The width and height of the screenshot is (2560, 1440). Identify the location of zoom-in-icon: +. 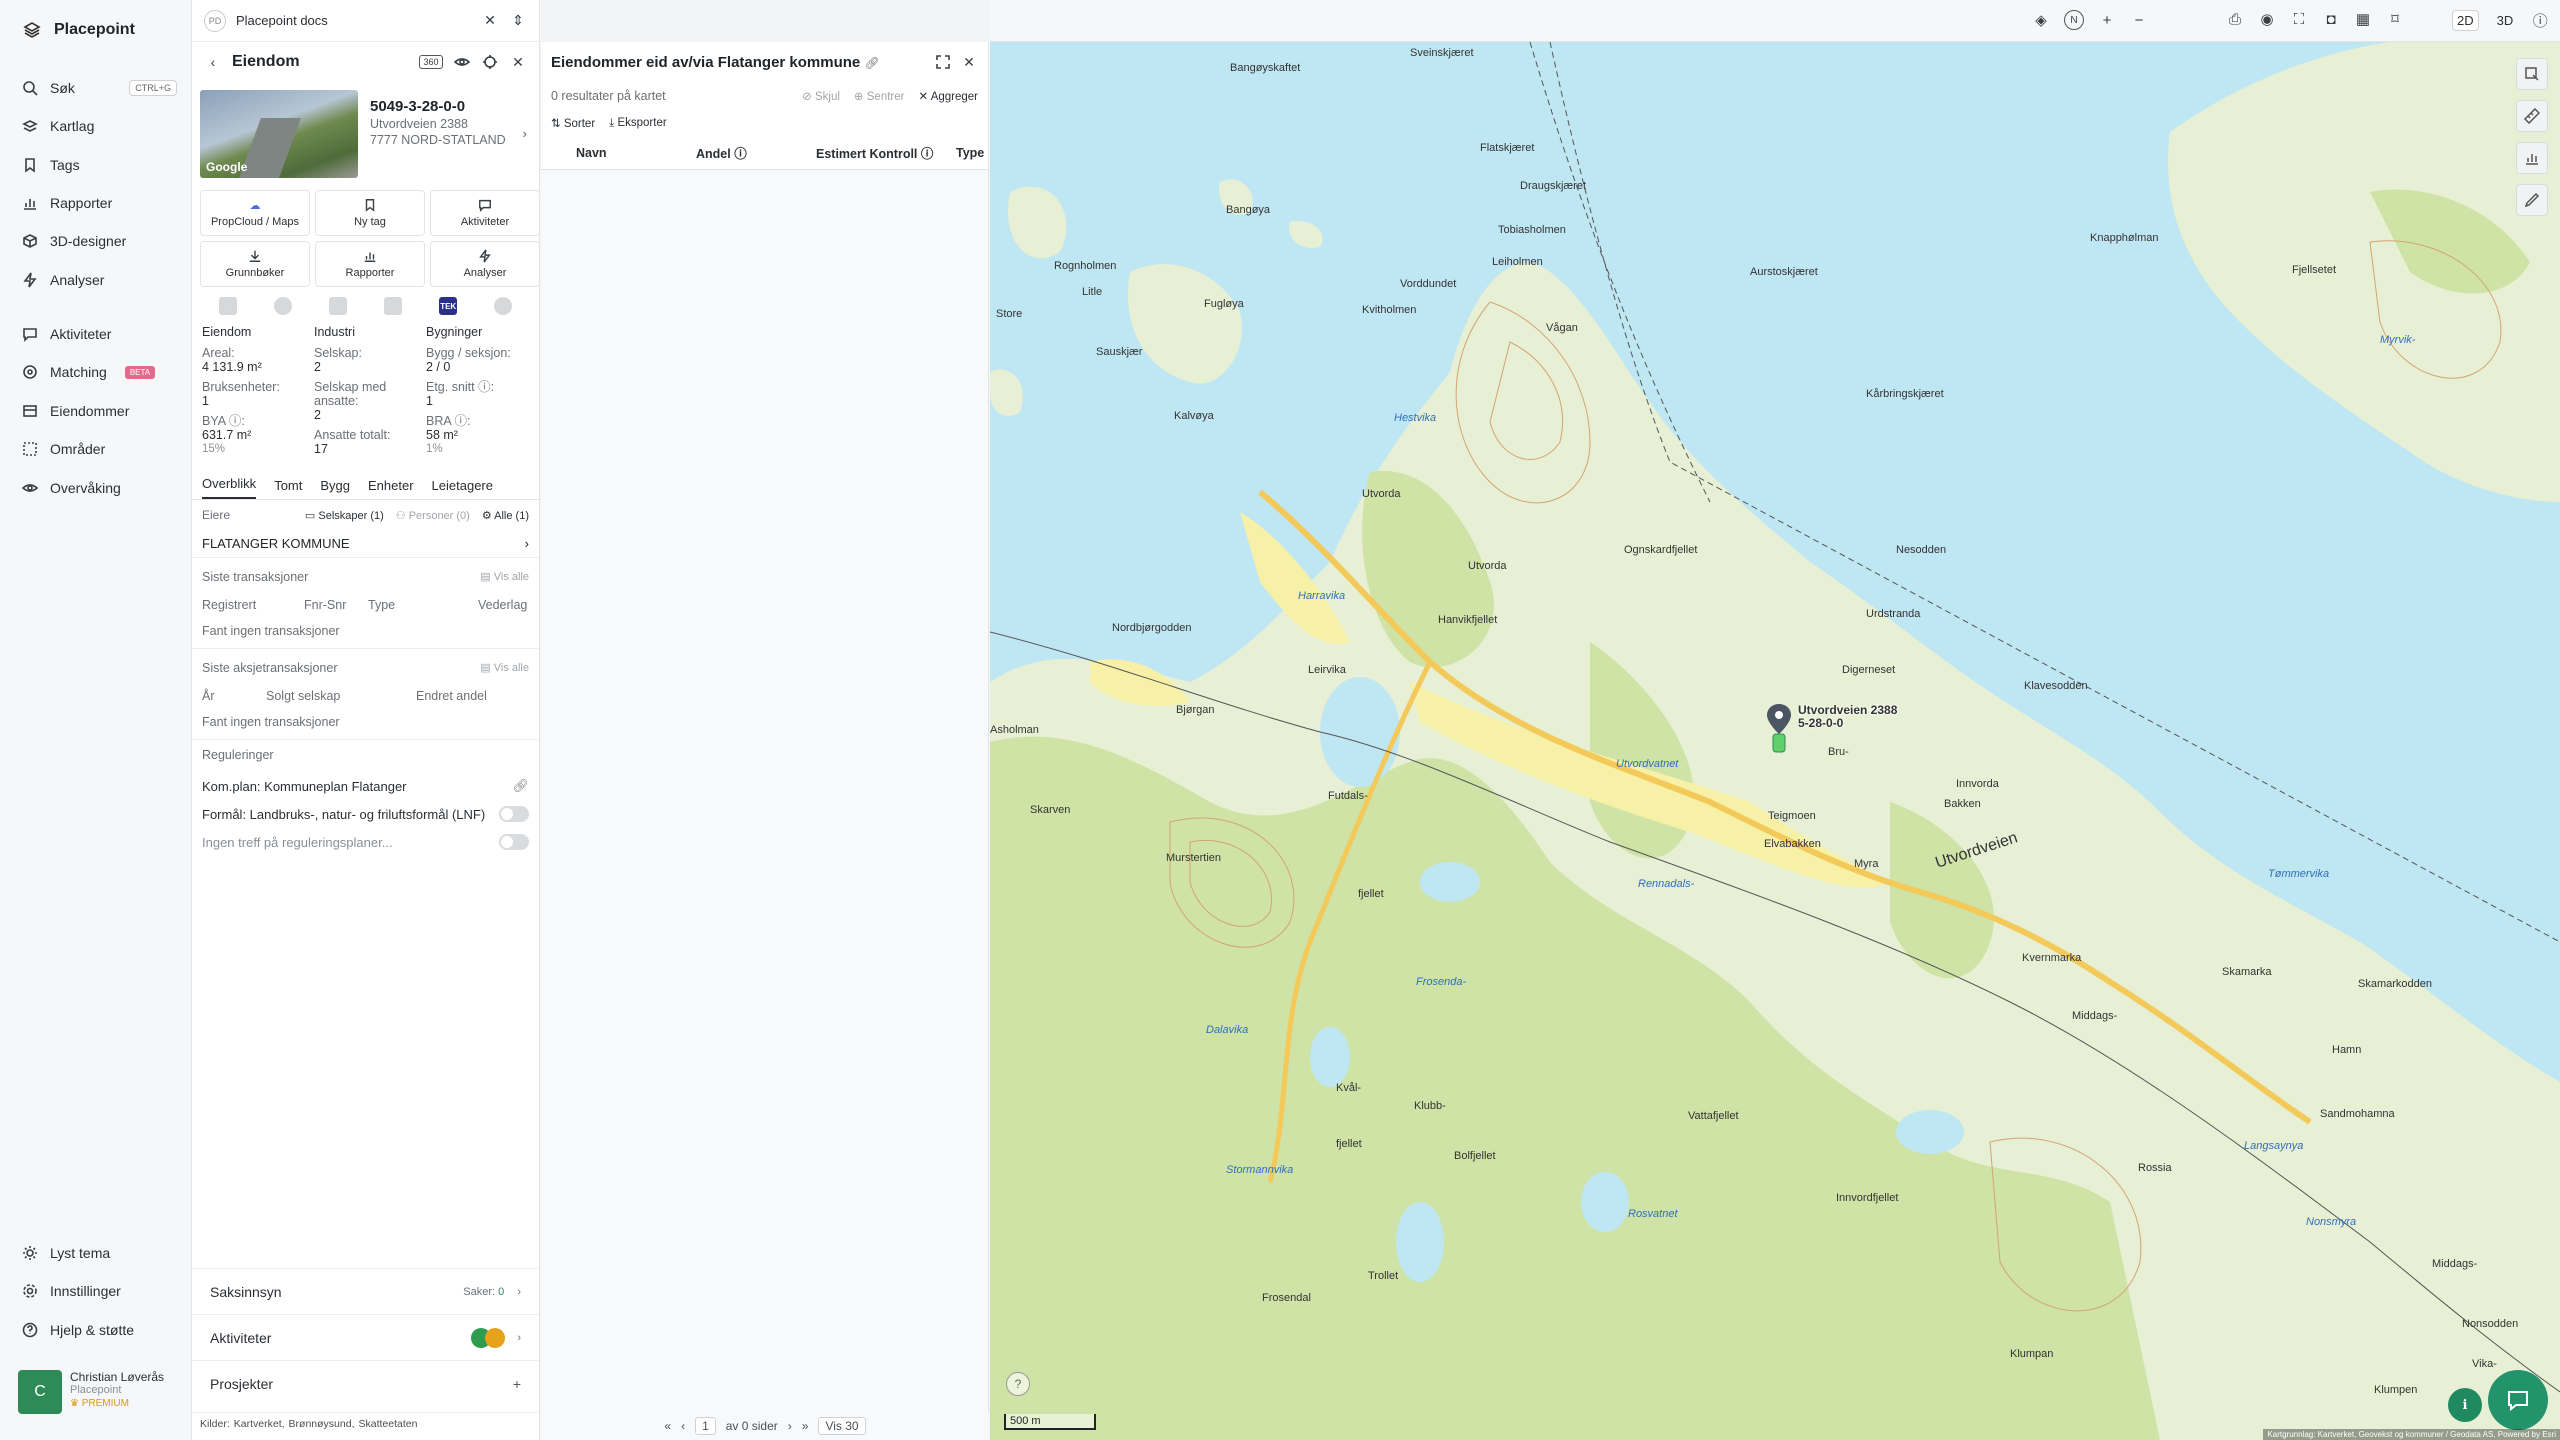
(2107, 20).